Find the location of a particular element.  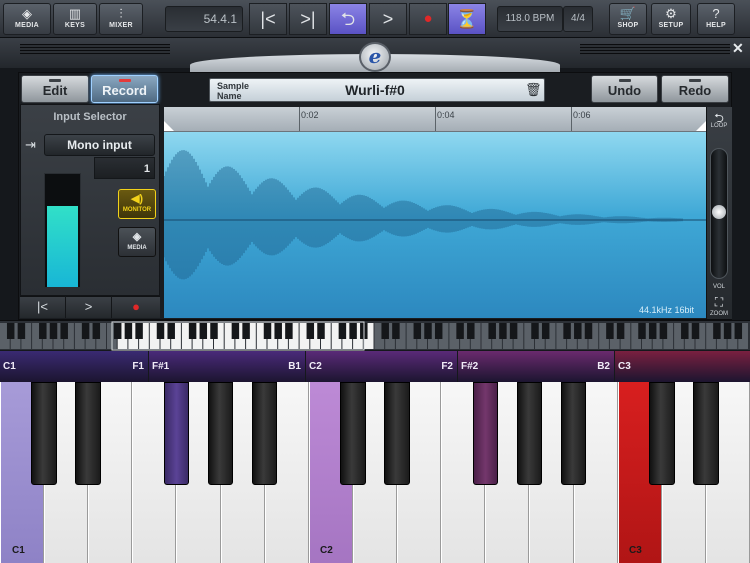

metronome-button: ⏳ is located at coordinates (467, 19).